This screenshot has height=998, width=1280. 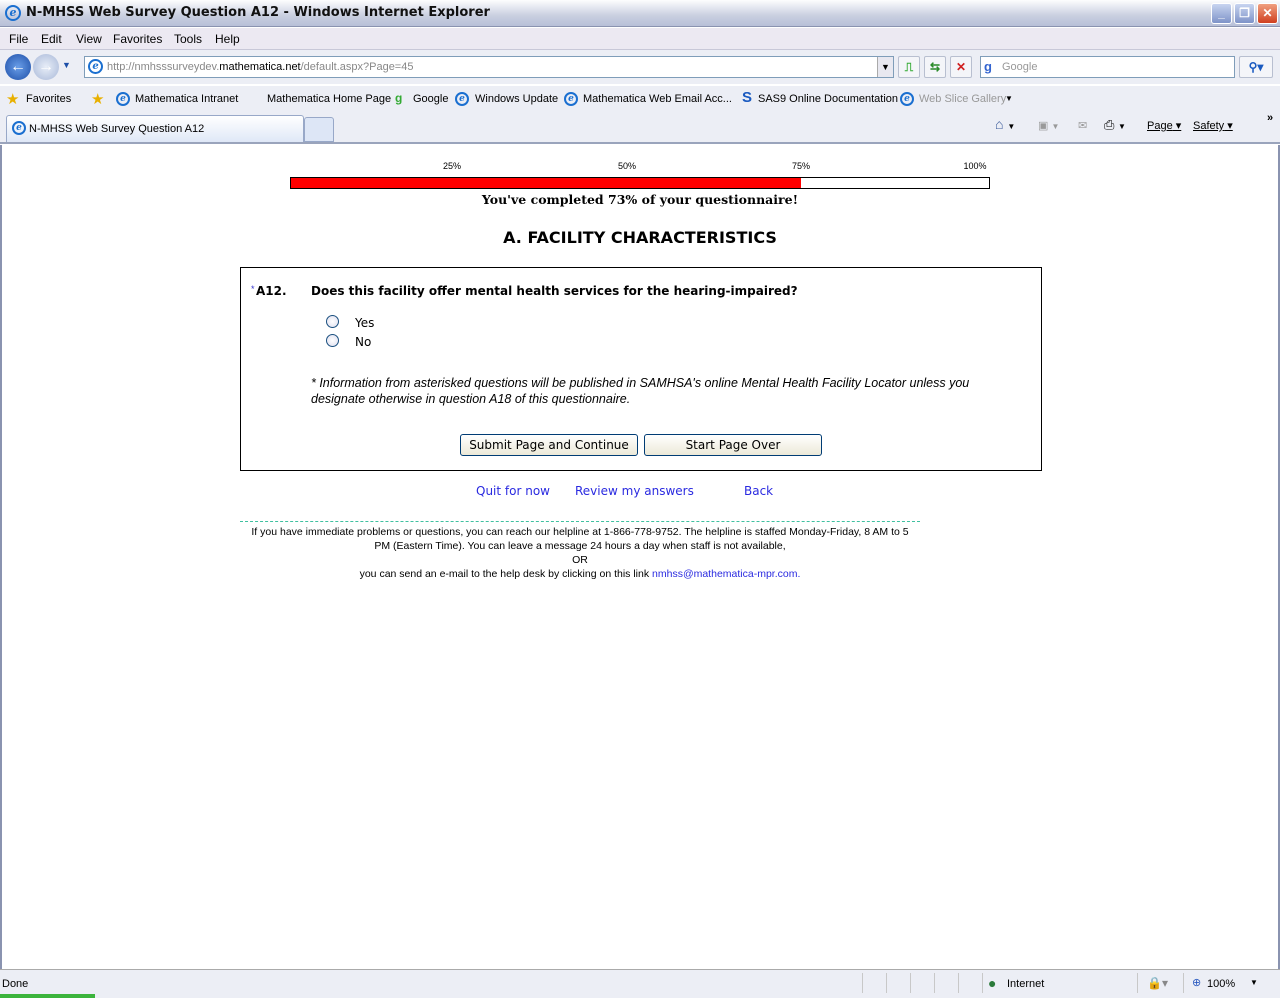 I want to click on security-zone: Internet, so click(x=1026, y=984).